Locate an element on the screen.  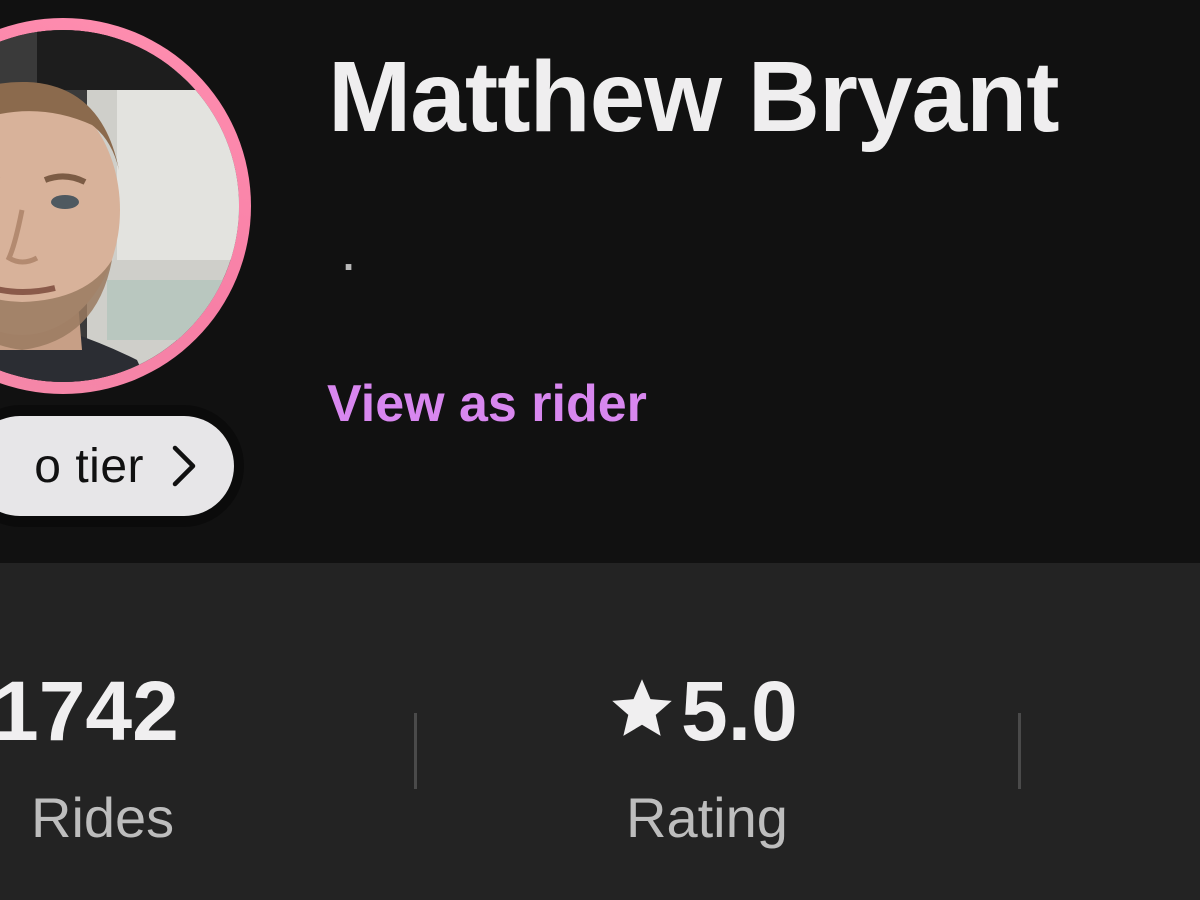
rating-value: 5.0 is located at coordinates (739, 711).